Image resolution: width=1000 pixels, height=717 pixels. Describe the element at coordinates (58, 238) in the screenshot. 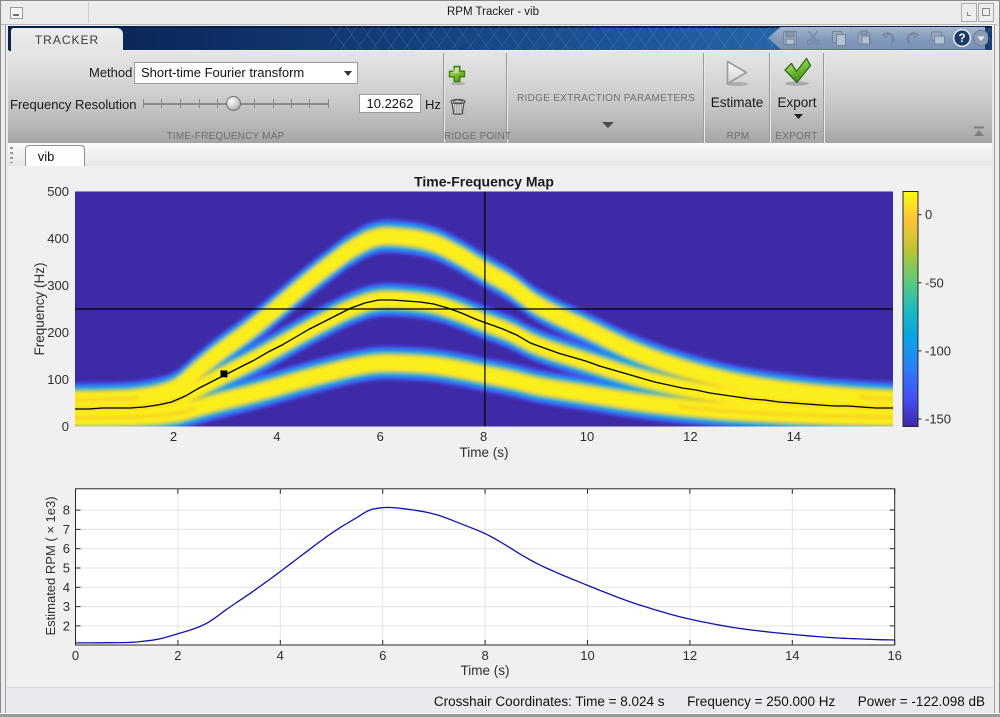

I see `svg-text: 400` at that location.